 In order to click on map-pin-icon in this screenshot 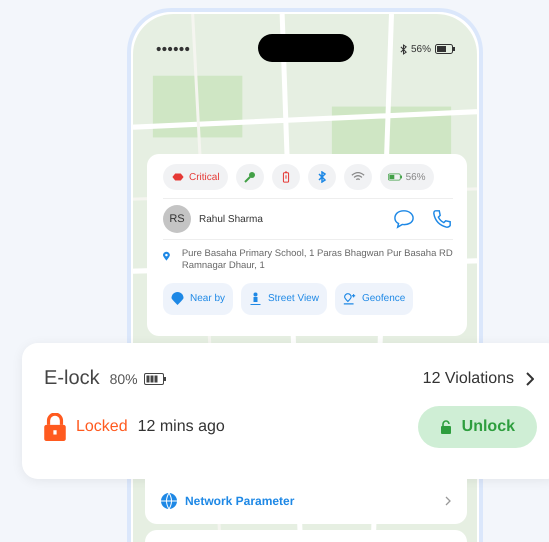, I will do `click(177, 299)`.